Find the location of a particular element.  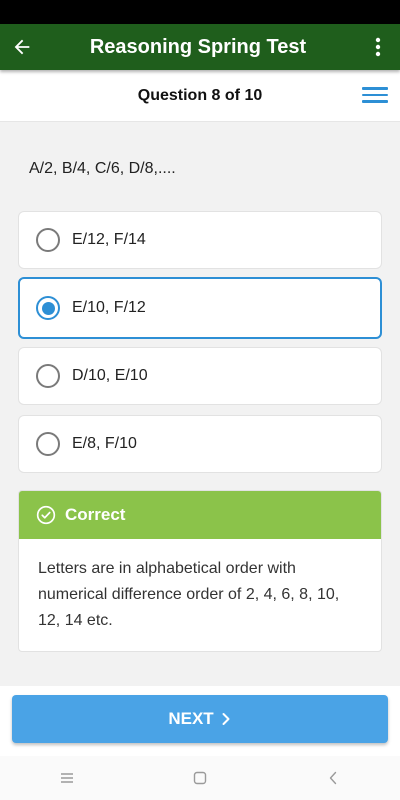

hamburger-menu-icon is located at coordinates (375, 95).